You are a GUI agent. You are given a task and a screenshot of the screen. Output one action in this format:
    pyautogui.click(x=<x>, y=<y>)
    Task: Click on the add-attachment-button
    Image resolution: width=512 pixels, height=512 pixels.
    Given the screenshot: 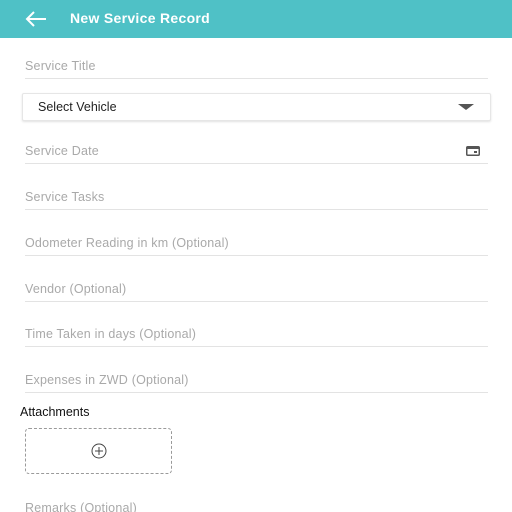 What is the action you would take?
    pyautogui.click(x=98, y=451)
    